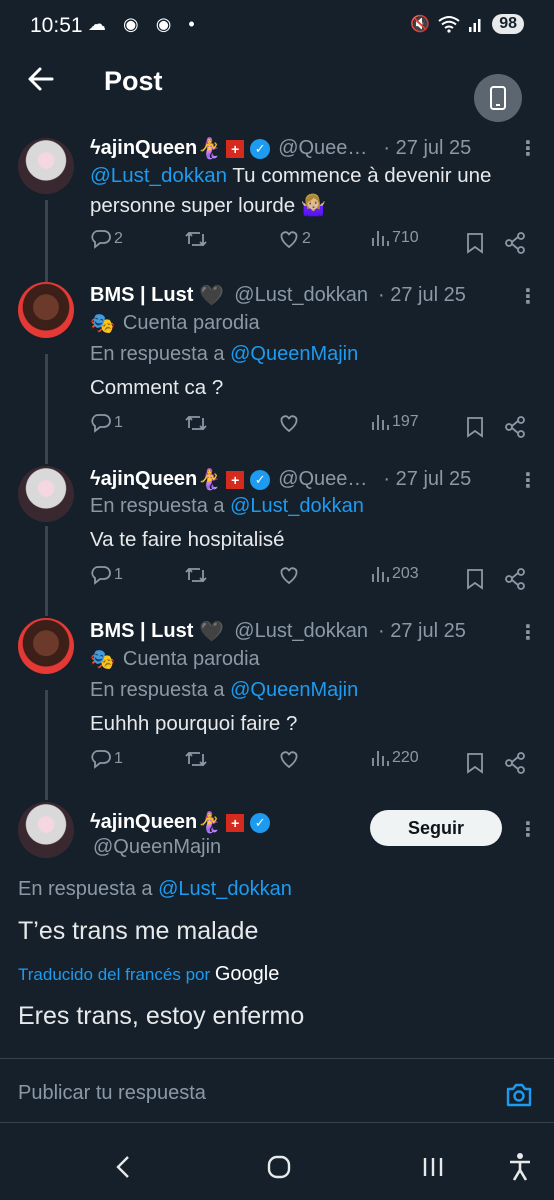 This screenshot has height=1200, width=554. I want to click on tweet-actions: 1 203, so click(310, 579).